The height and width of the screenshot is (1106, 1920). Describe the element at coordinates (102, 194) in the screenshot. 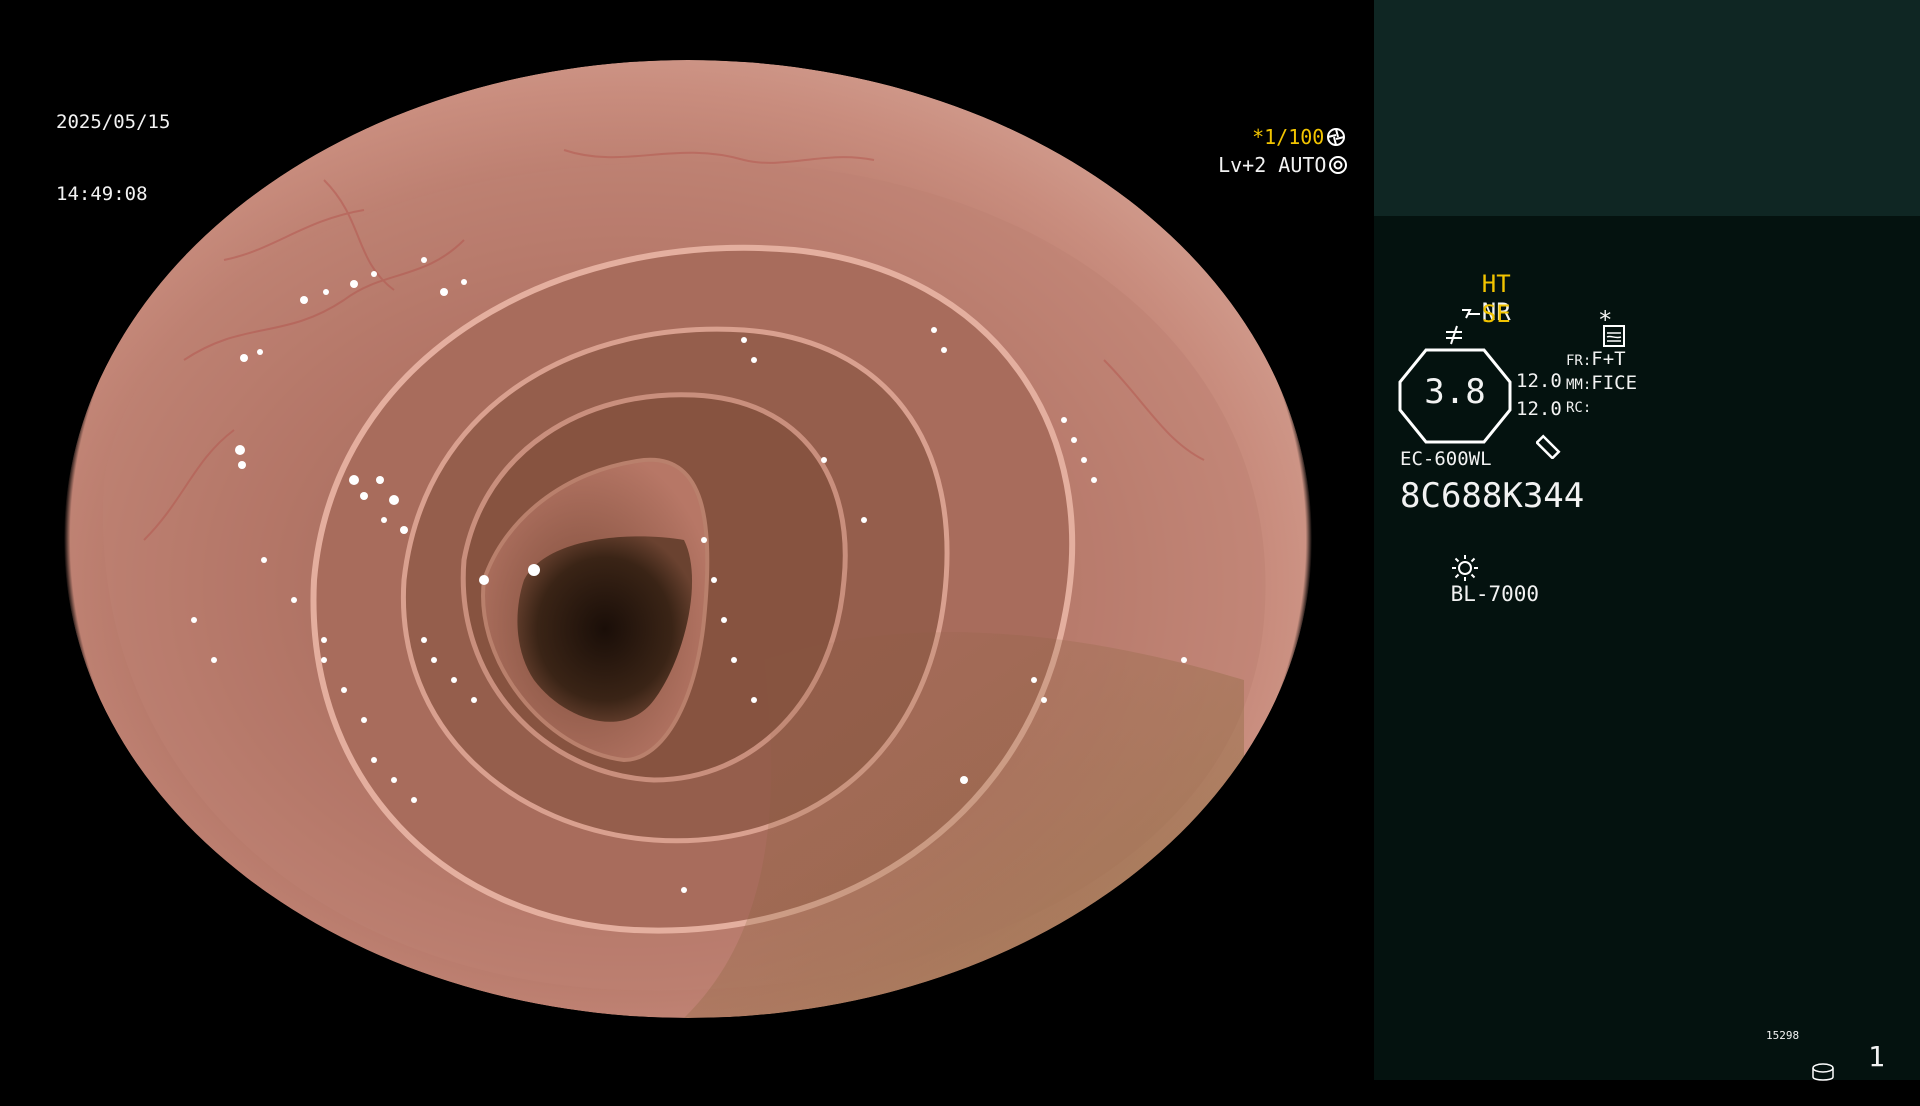

I see `time-text: 14:49:08` at that location.